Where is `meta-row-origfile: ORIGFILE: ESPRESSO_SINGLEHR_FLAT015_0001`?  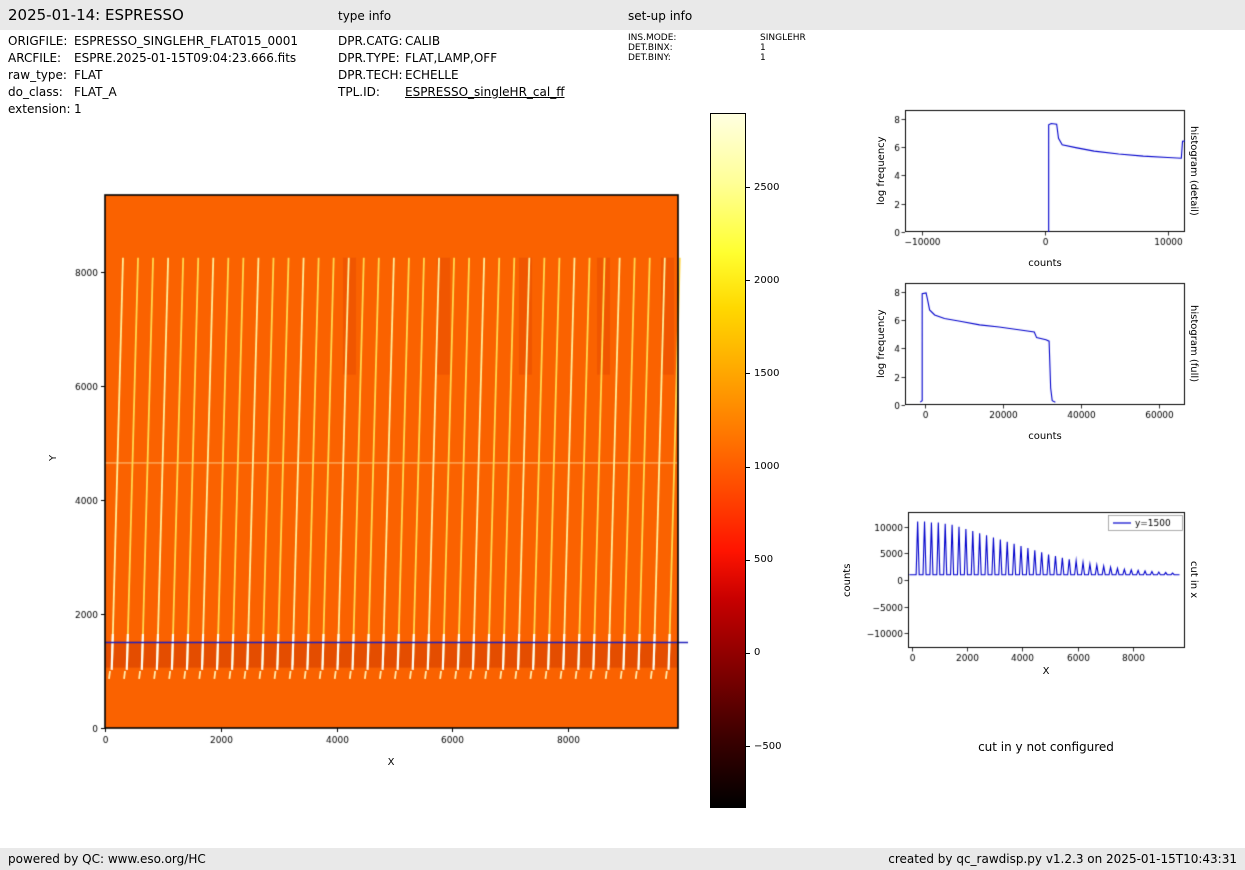 meta-row-origfile: ORIGFILE: ESPRESSO_SINGLEHR_FLAT015_0001 is located at coordinates (153, 42).